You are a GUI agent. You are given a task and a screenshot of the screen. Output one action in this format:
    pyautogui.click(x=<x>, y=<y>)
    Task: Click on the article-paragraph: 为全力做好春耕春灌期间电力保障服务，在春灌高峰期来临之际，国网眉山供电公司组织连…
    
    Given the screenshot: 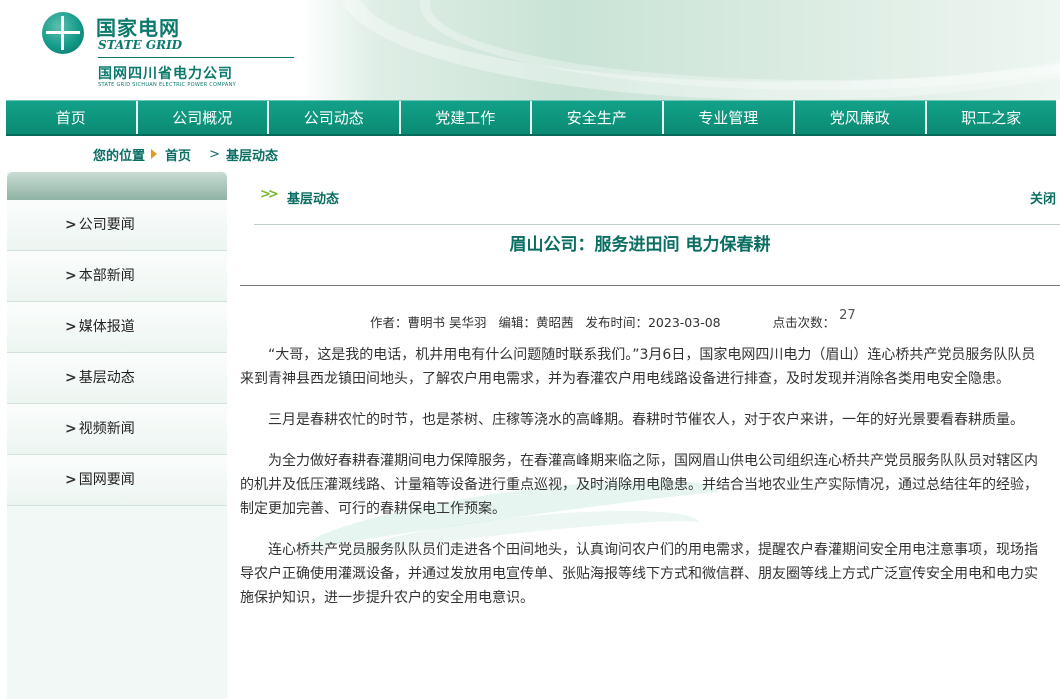 What is the action you would take?
    pyautogui.click(x=639, y=485)
    